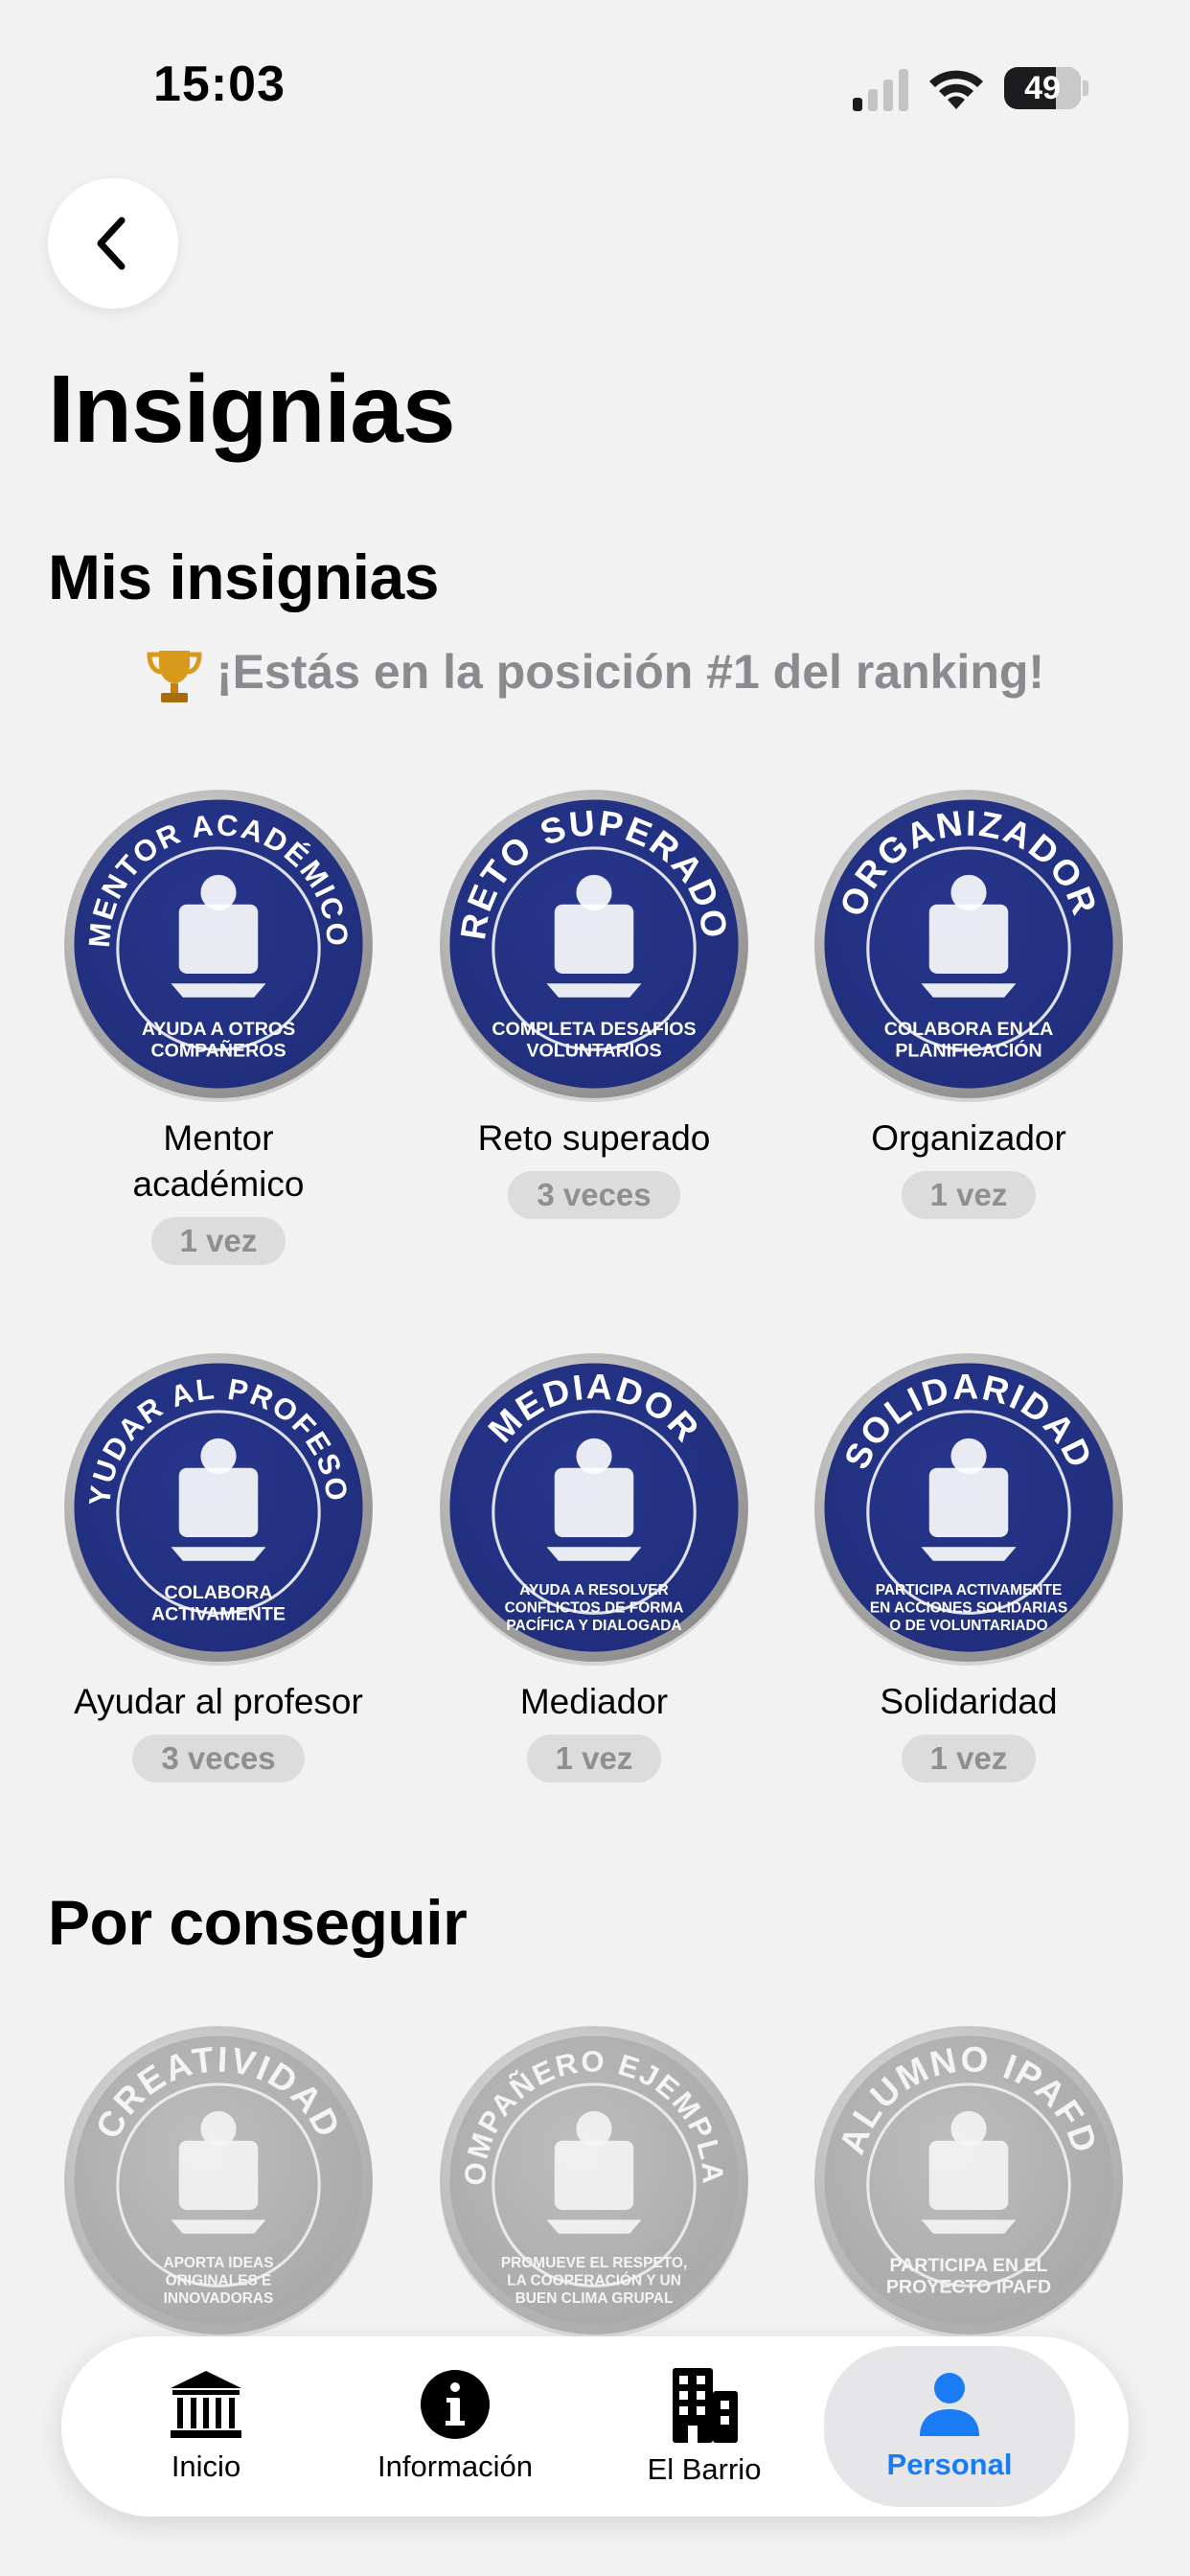 This screenshot has height=2576, width=1190. I want to click on tab-informacion: Información, so click(456, 2426).